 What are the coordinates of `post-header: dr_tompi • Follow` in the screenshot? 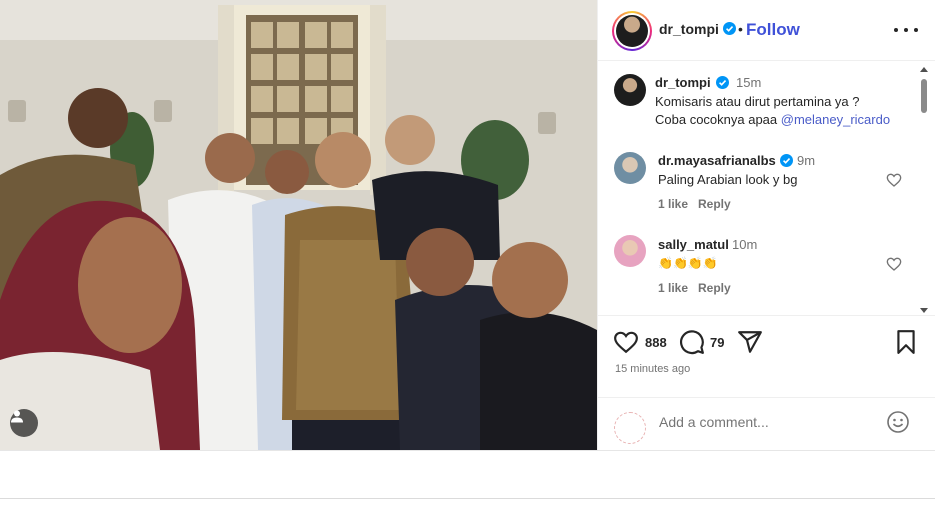 It's located at (766, 30).